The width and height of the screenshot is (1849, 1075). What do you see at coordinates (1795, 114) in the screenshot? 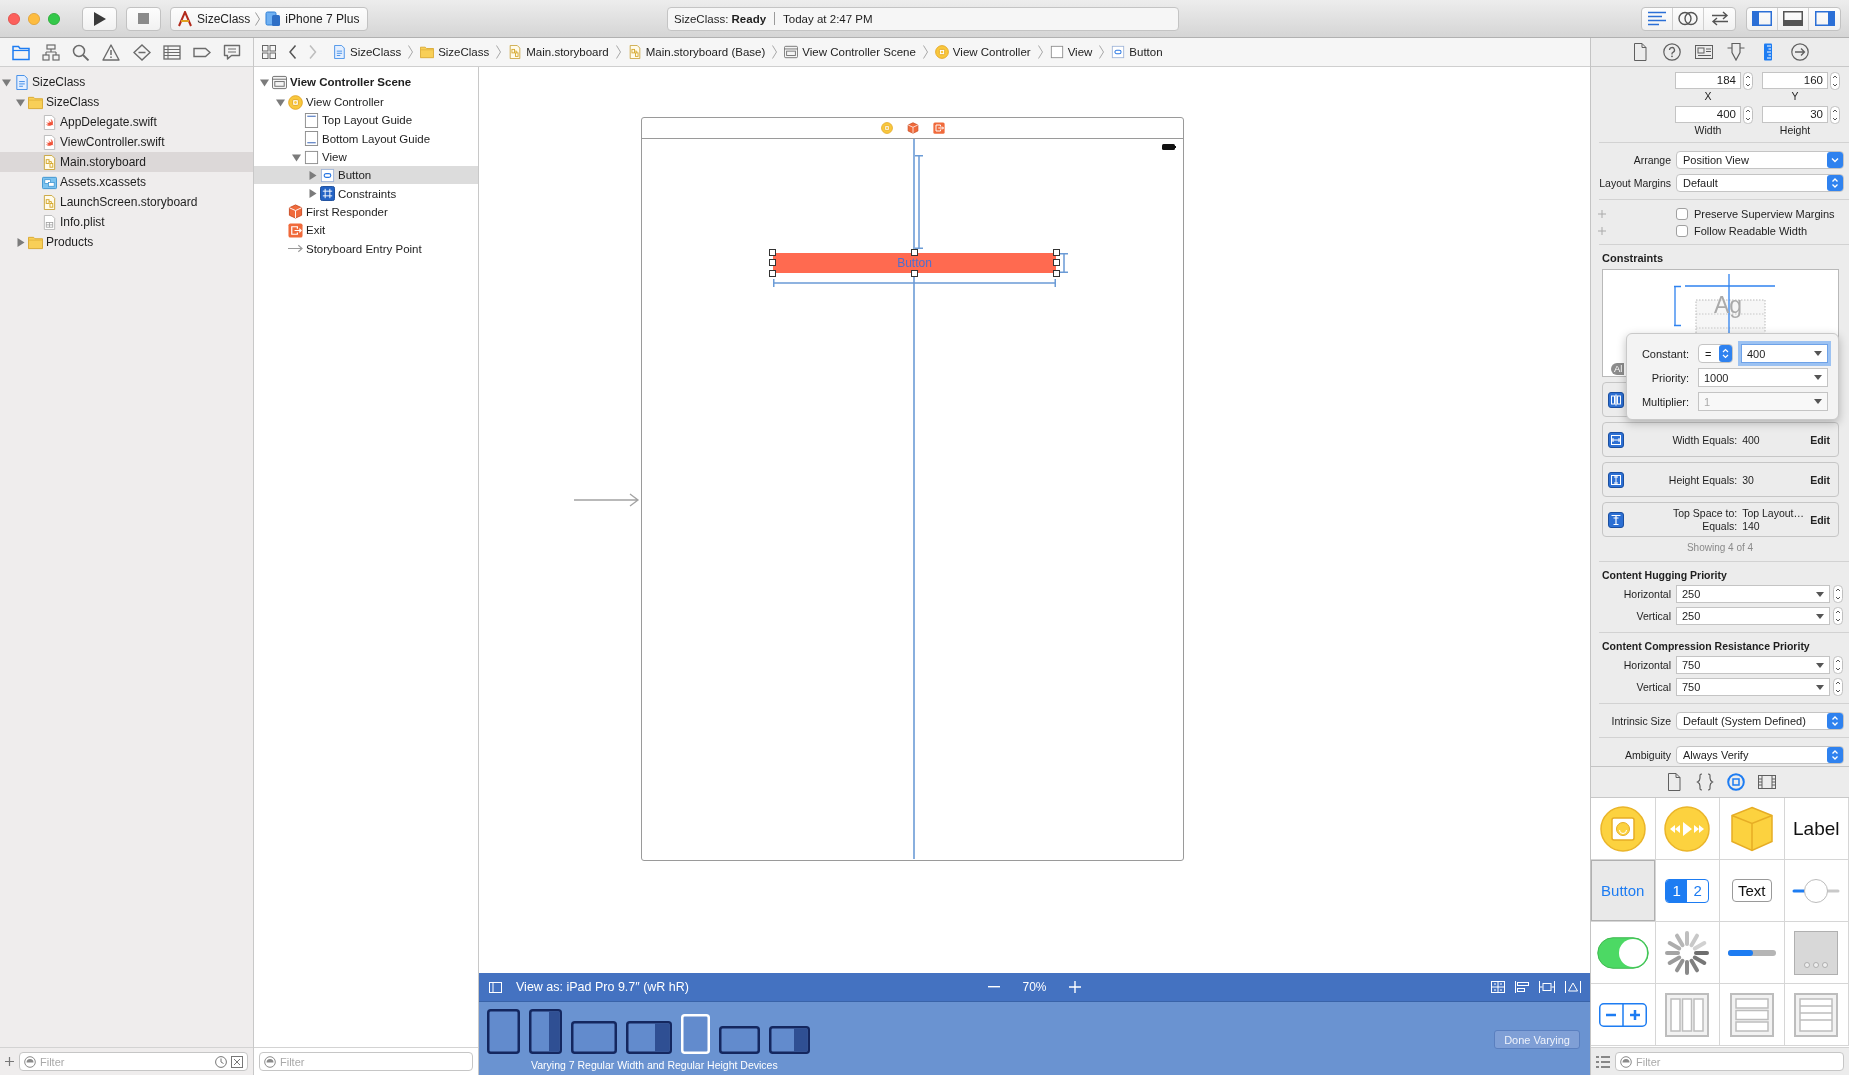
I see `number-field: 30` at bounding box center [1795, 114].